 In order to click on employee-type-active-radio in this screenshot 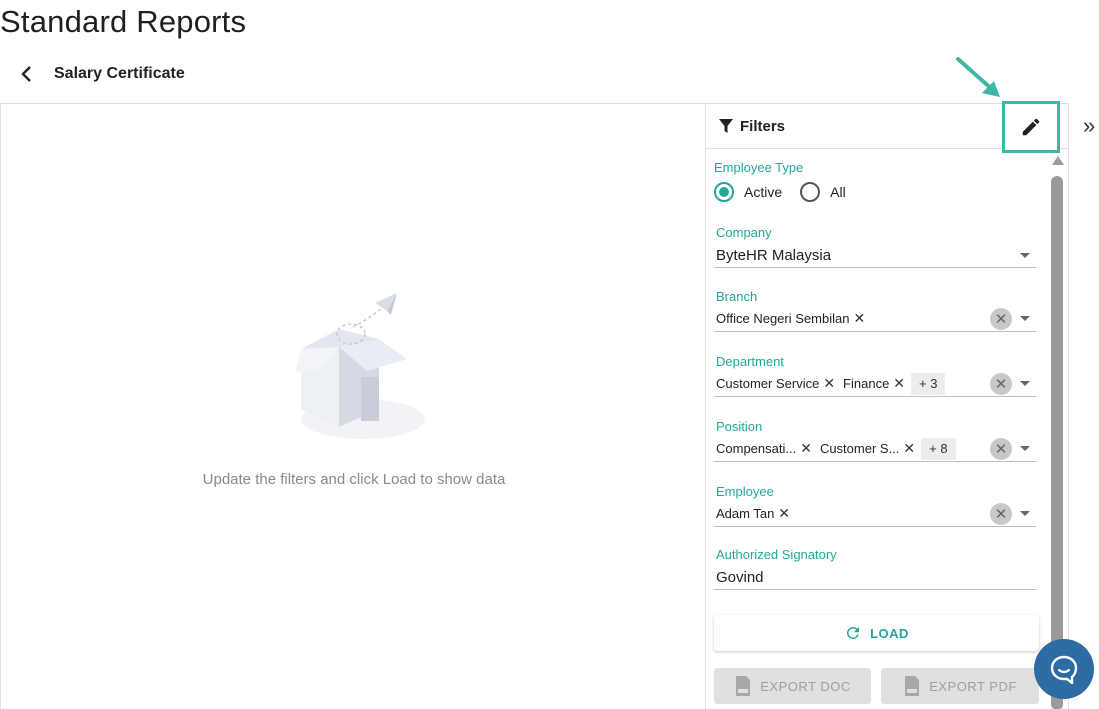, I will do `click(724, 192)`.